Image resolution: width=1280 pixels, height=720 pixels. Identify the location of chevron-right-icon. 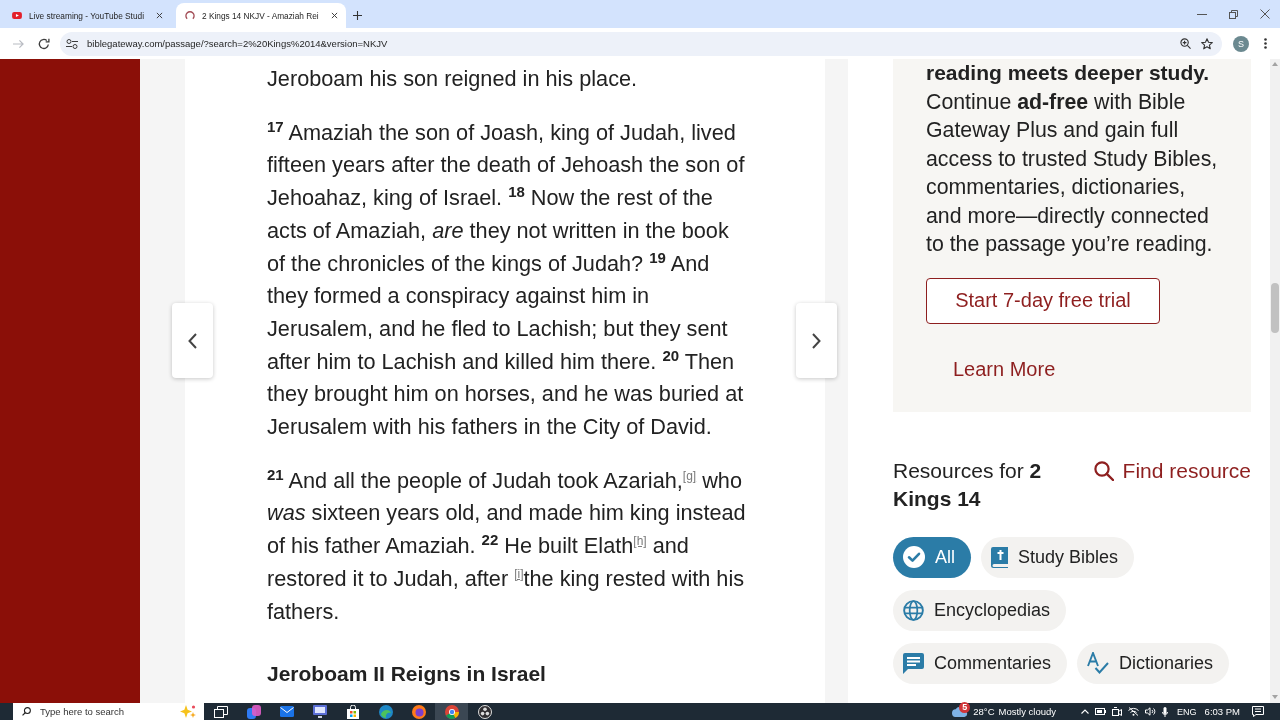
(816, 340).